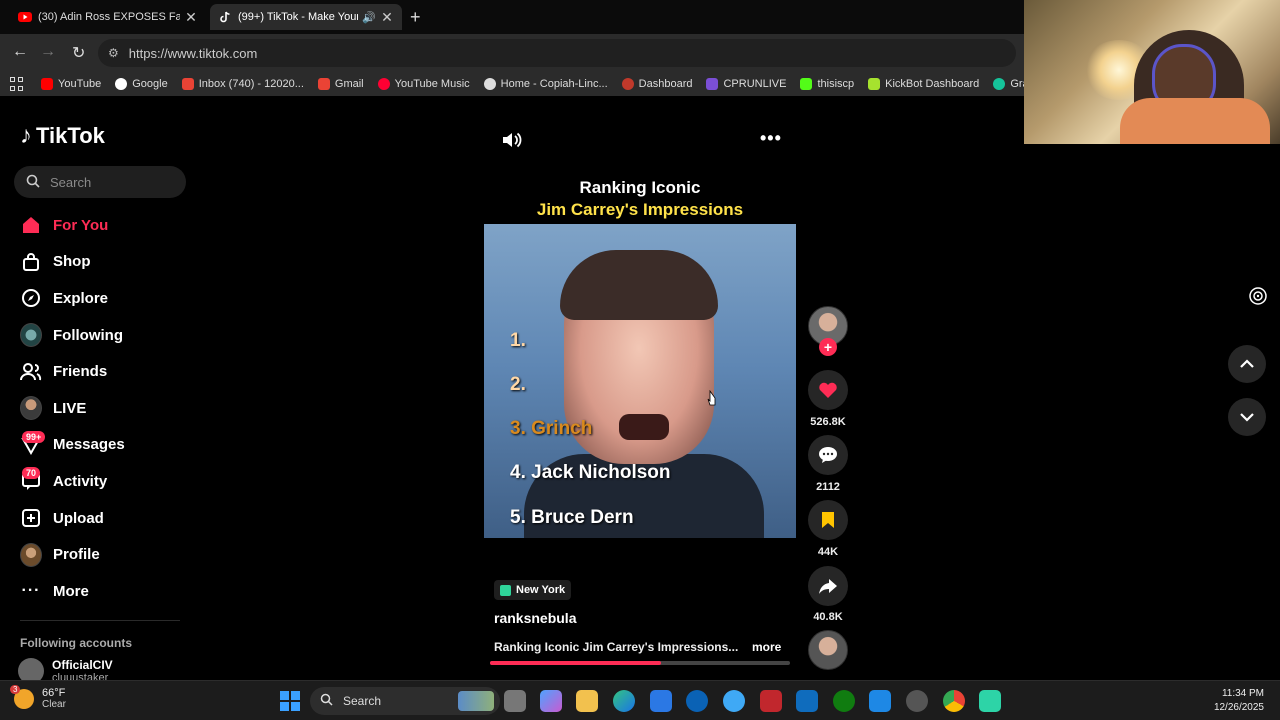 The height and width of the screenshot is (720, 1280). I want to click on profile-avatar, so click(31, 554).